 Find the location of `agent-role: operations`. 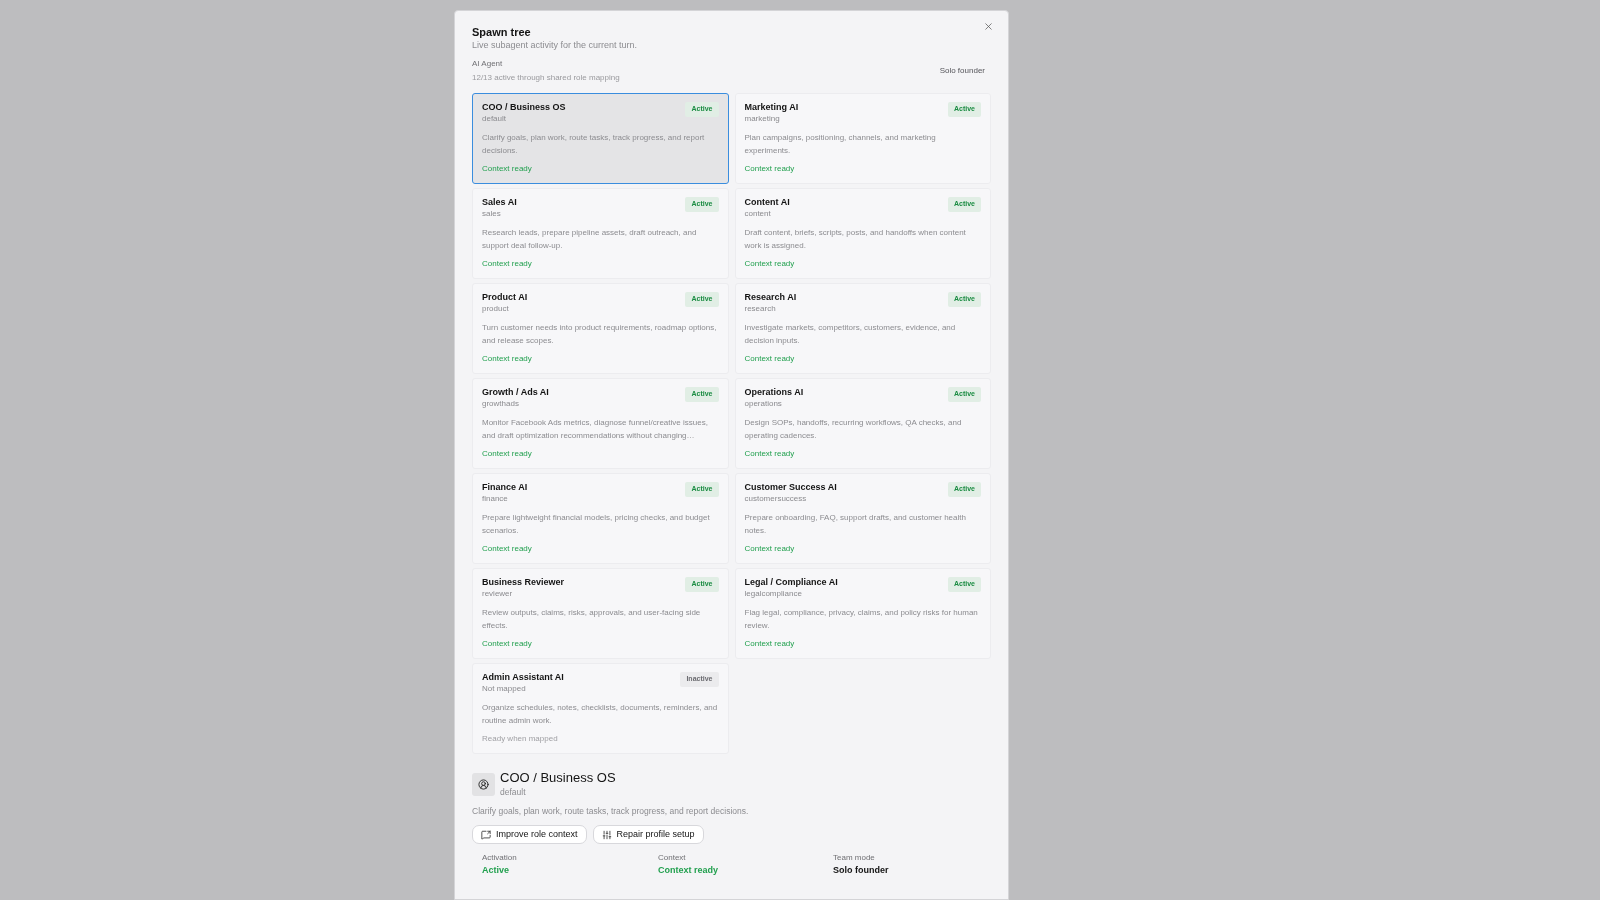

agent-role: operations is located at coordinates (763, 404).